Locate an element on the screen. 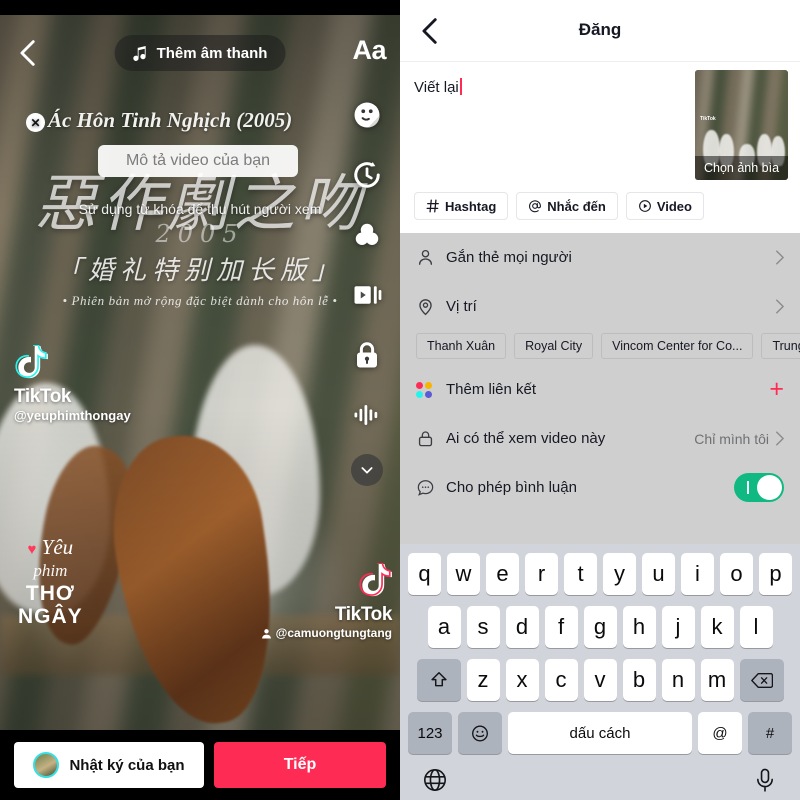  emoji-smiley-icon is located at coordinates (480, 733).